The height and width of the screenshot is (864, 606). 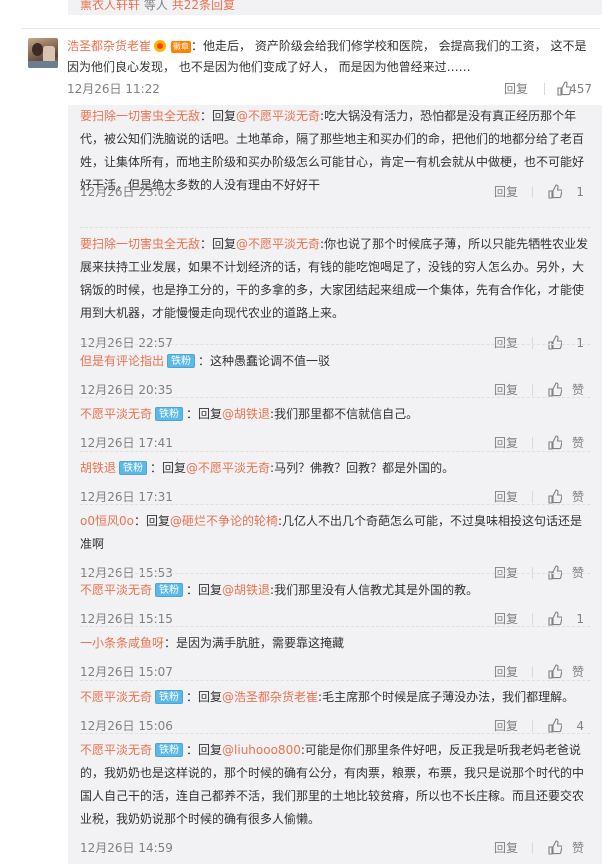 What do you see at coordinates (161, 46) in the screenshot?
I see `vip-crown-icon` at bounding box center [161, 46].